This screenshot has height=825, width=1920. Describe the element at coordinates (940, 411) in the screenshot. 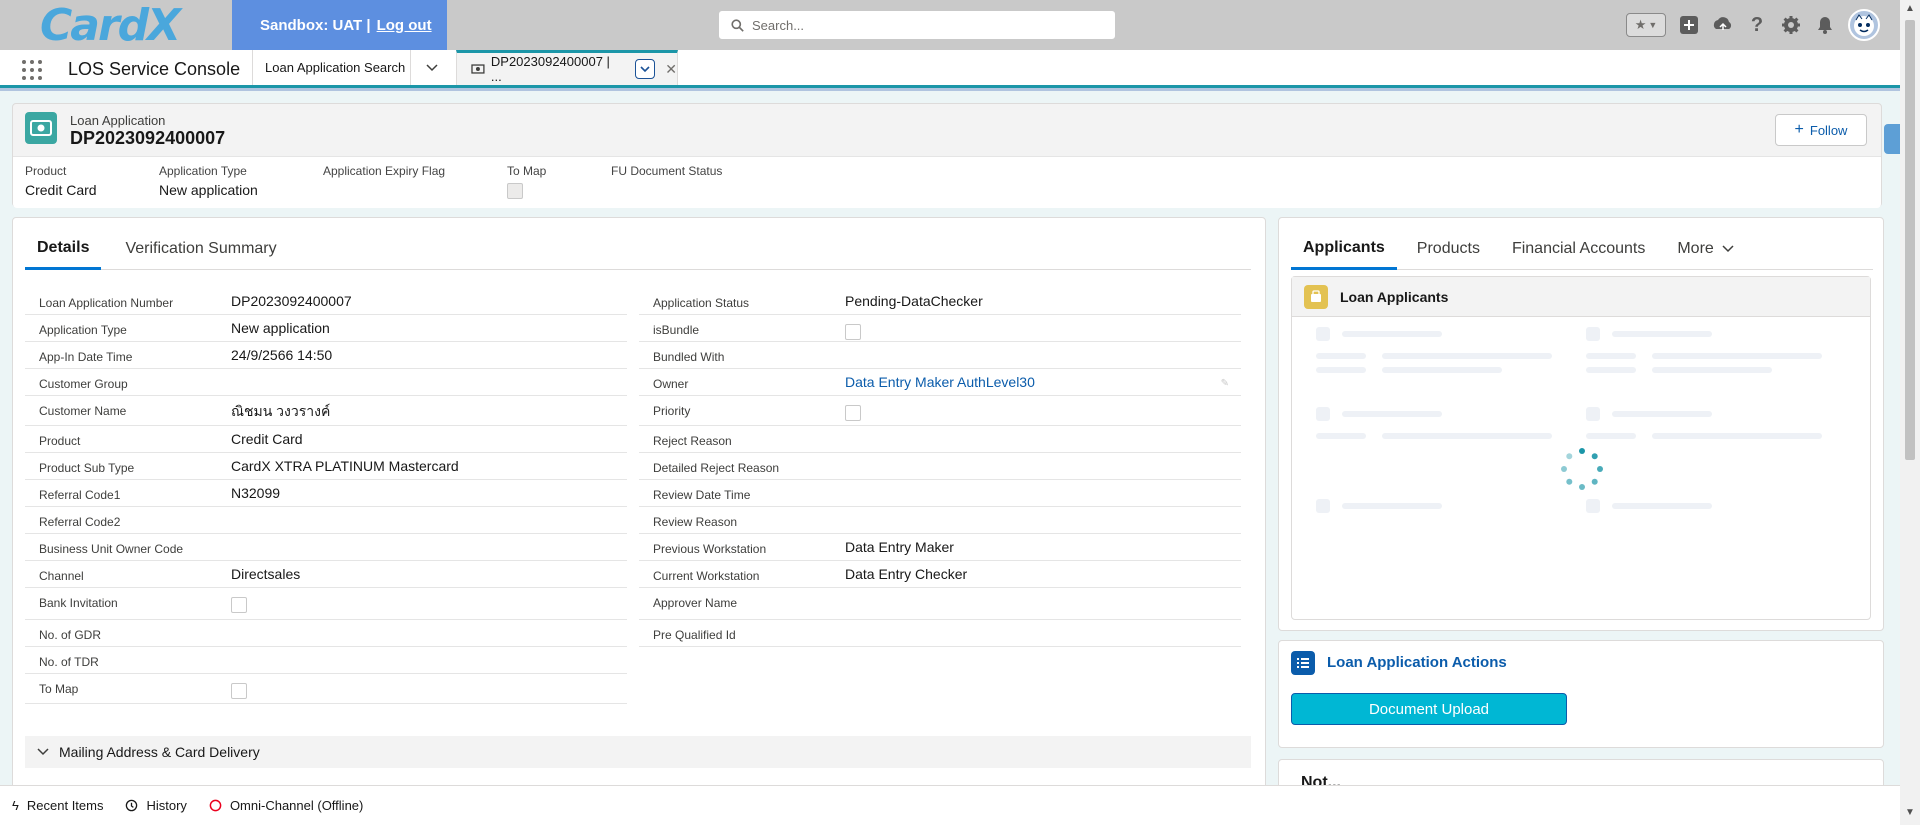

I see `field-priority: Priority` at that location.